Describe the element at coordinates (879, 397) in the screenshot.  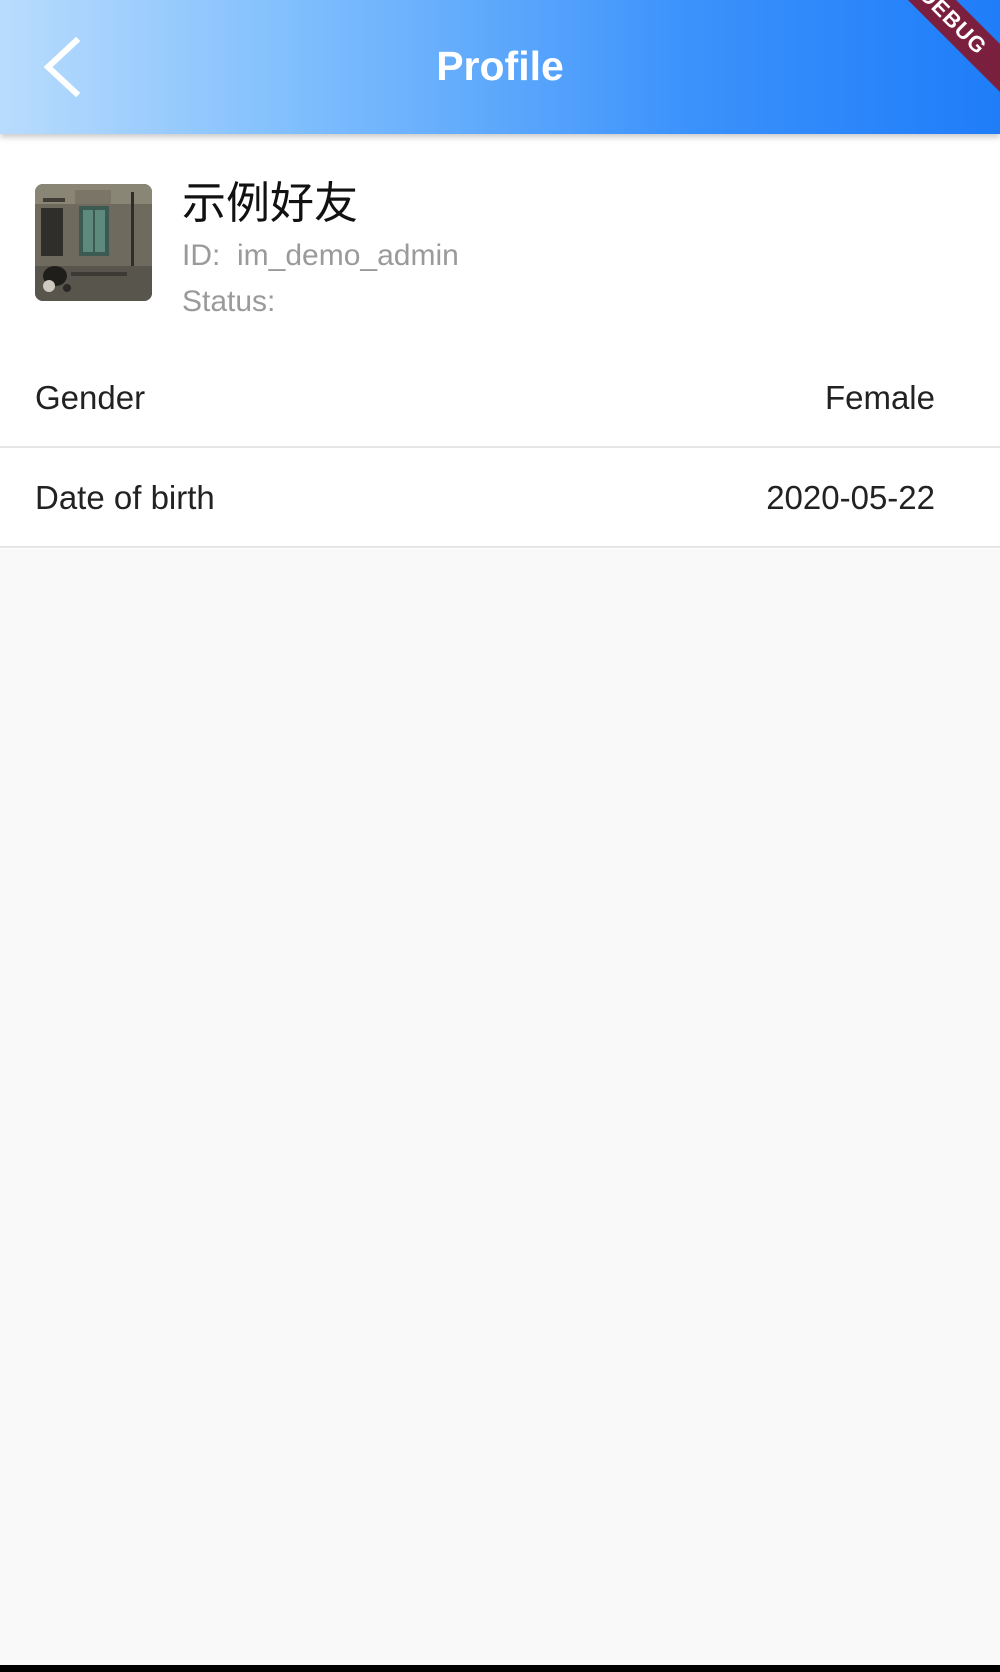
I see `gender-value: Female` at that location.